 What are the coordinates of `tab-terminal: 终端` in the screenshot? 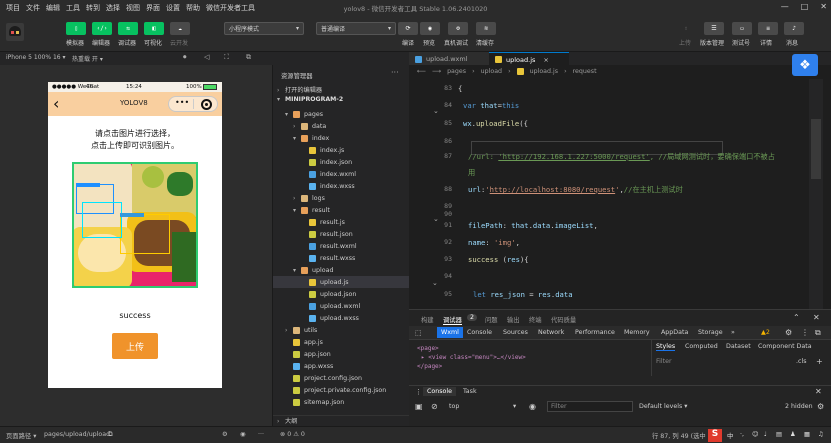 It's located at (535, 319).